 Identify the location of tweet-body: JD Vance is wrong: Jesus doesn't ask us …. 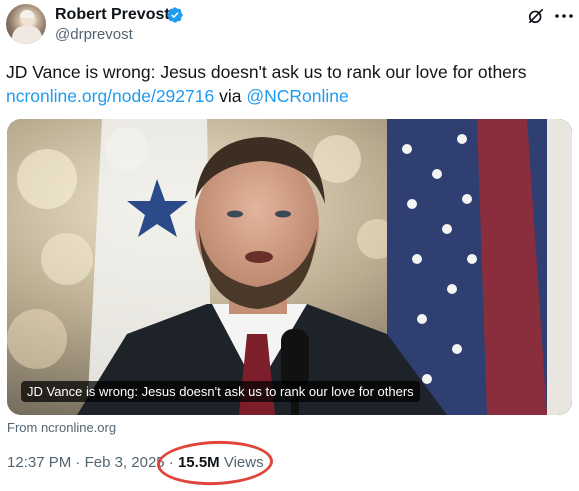
(266, 72).